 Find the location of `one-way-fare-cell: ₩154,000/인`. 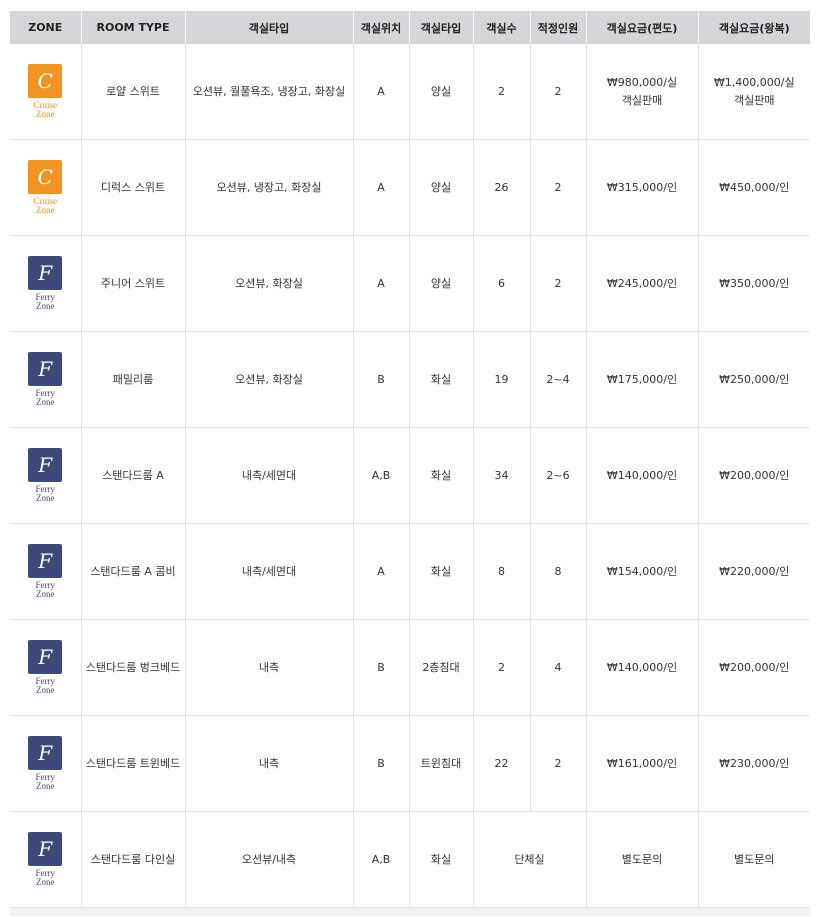

one-way-fare-cell: ₩154,000/인 is located at coordinates (641, 571).